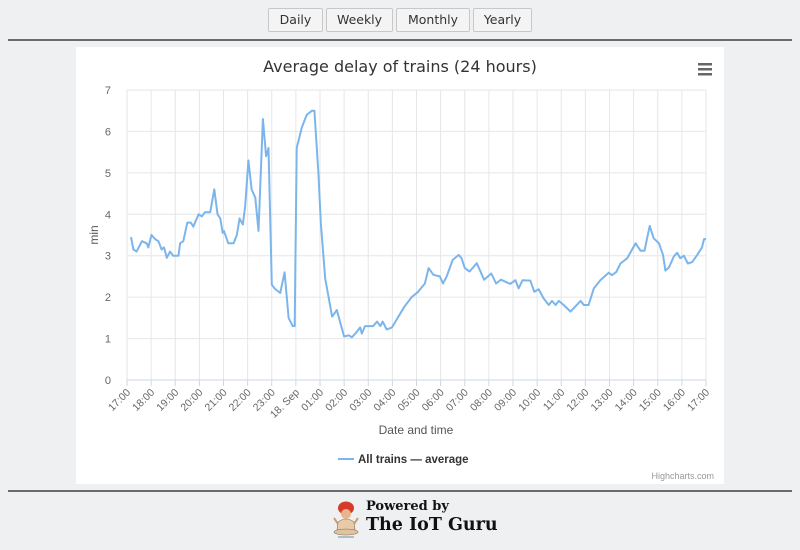 This screenshot has height=550, width=800. What do you see at coordinates (167, 400) in the screenshot?
I see `x-tick-label: 19:00` at bounding box center [167, 400].